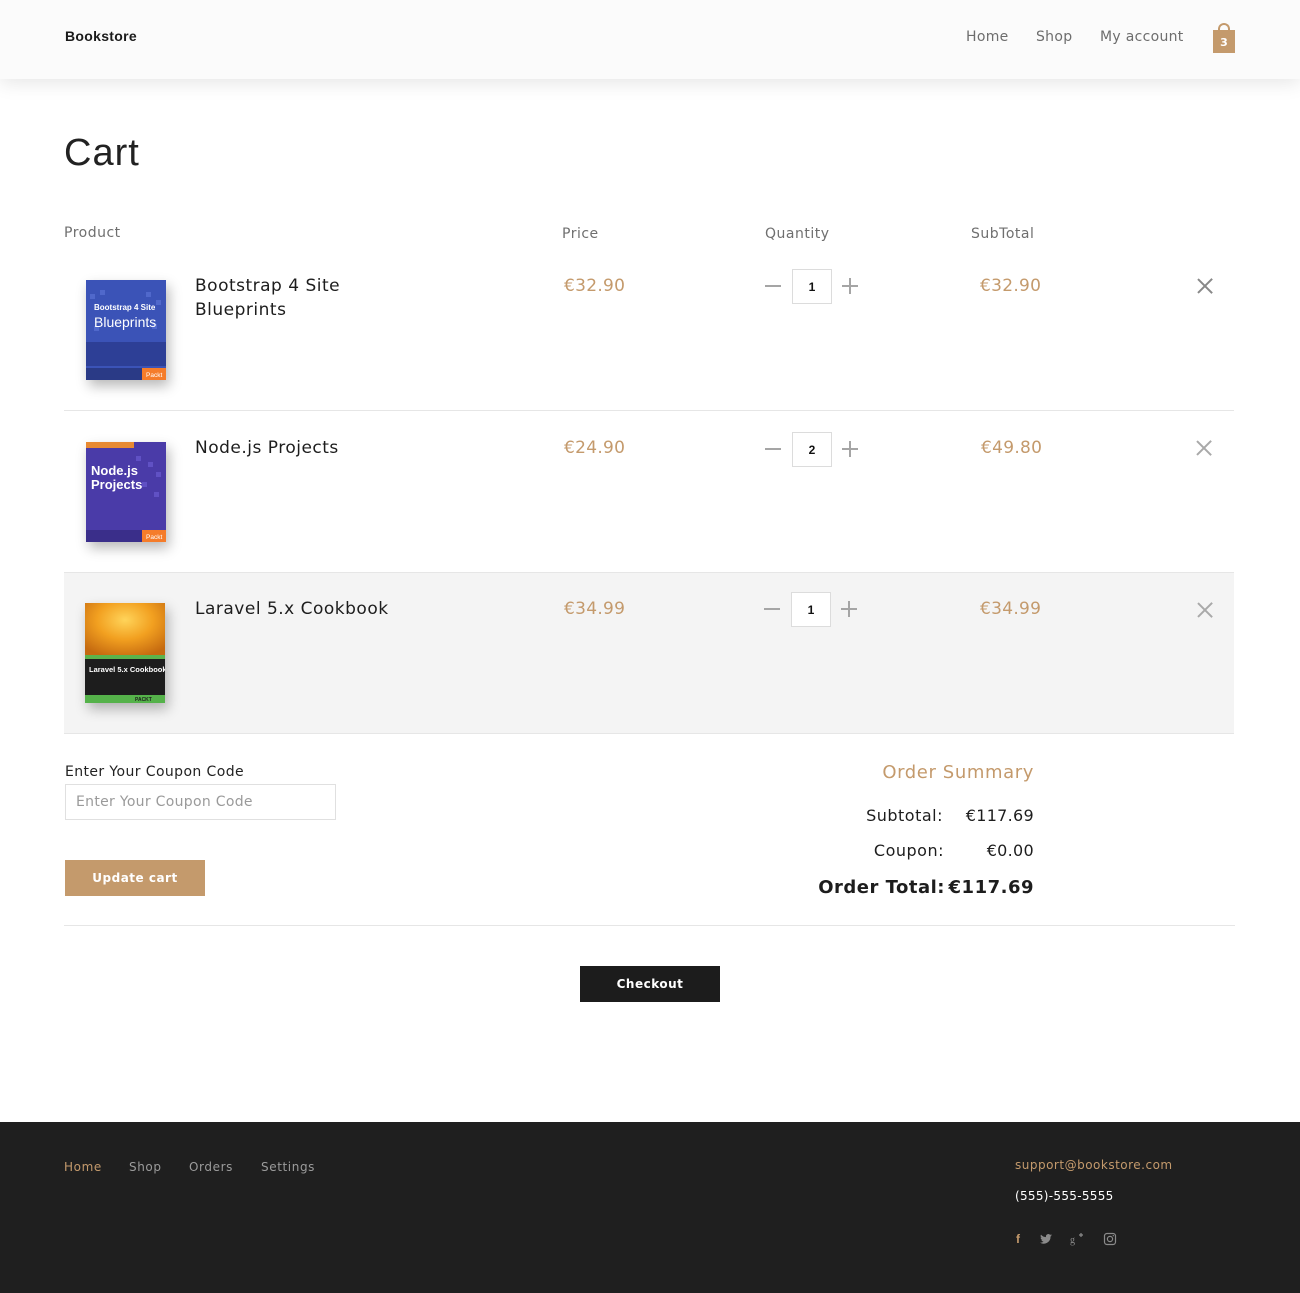 This screenshot has width=1300, height=1293. I want to click on cover-publisher-text: PACKT, so click(143, 700).